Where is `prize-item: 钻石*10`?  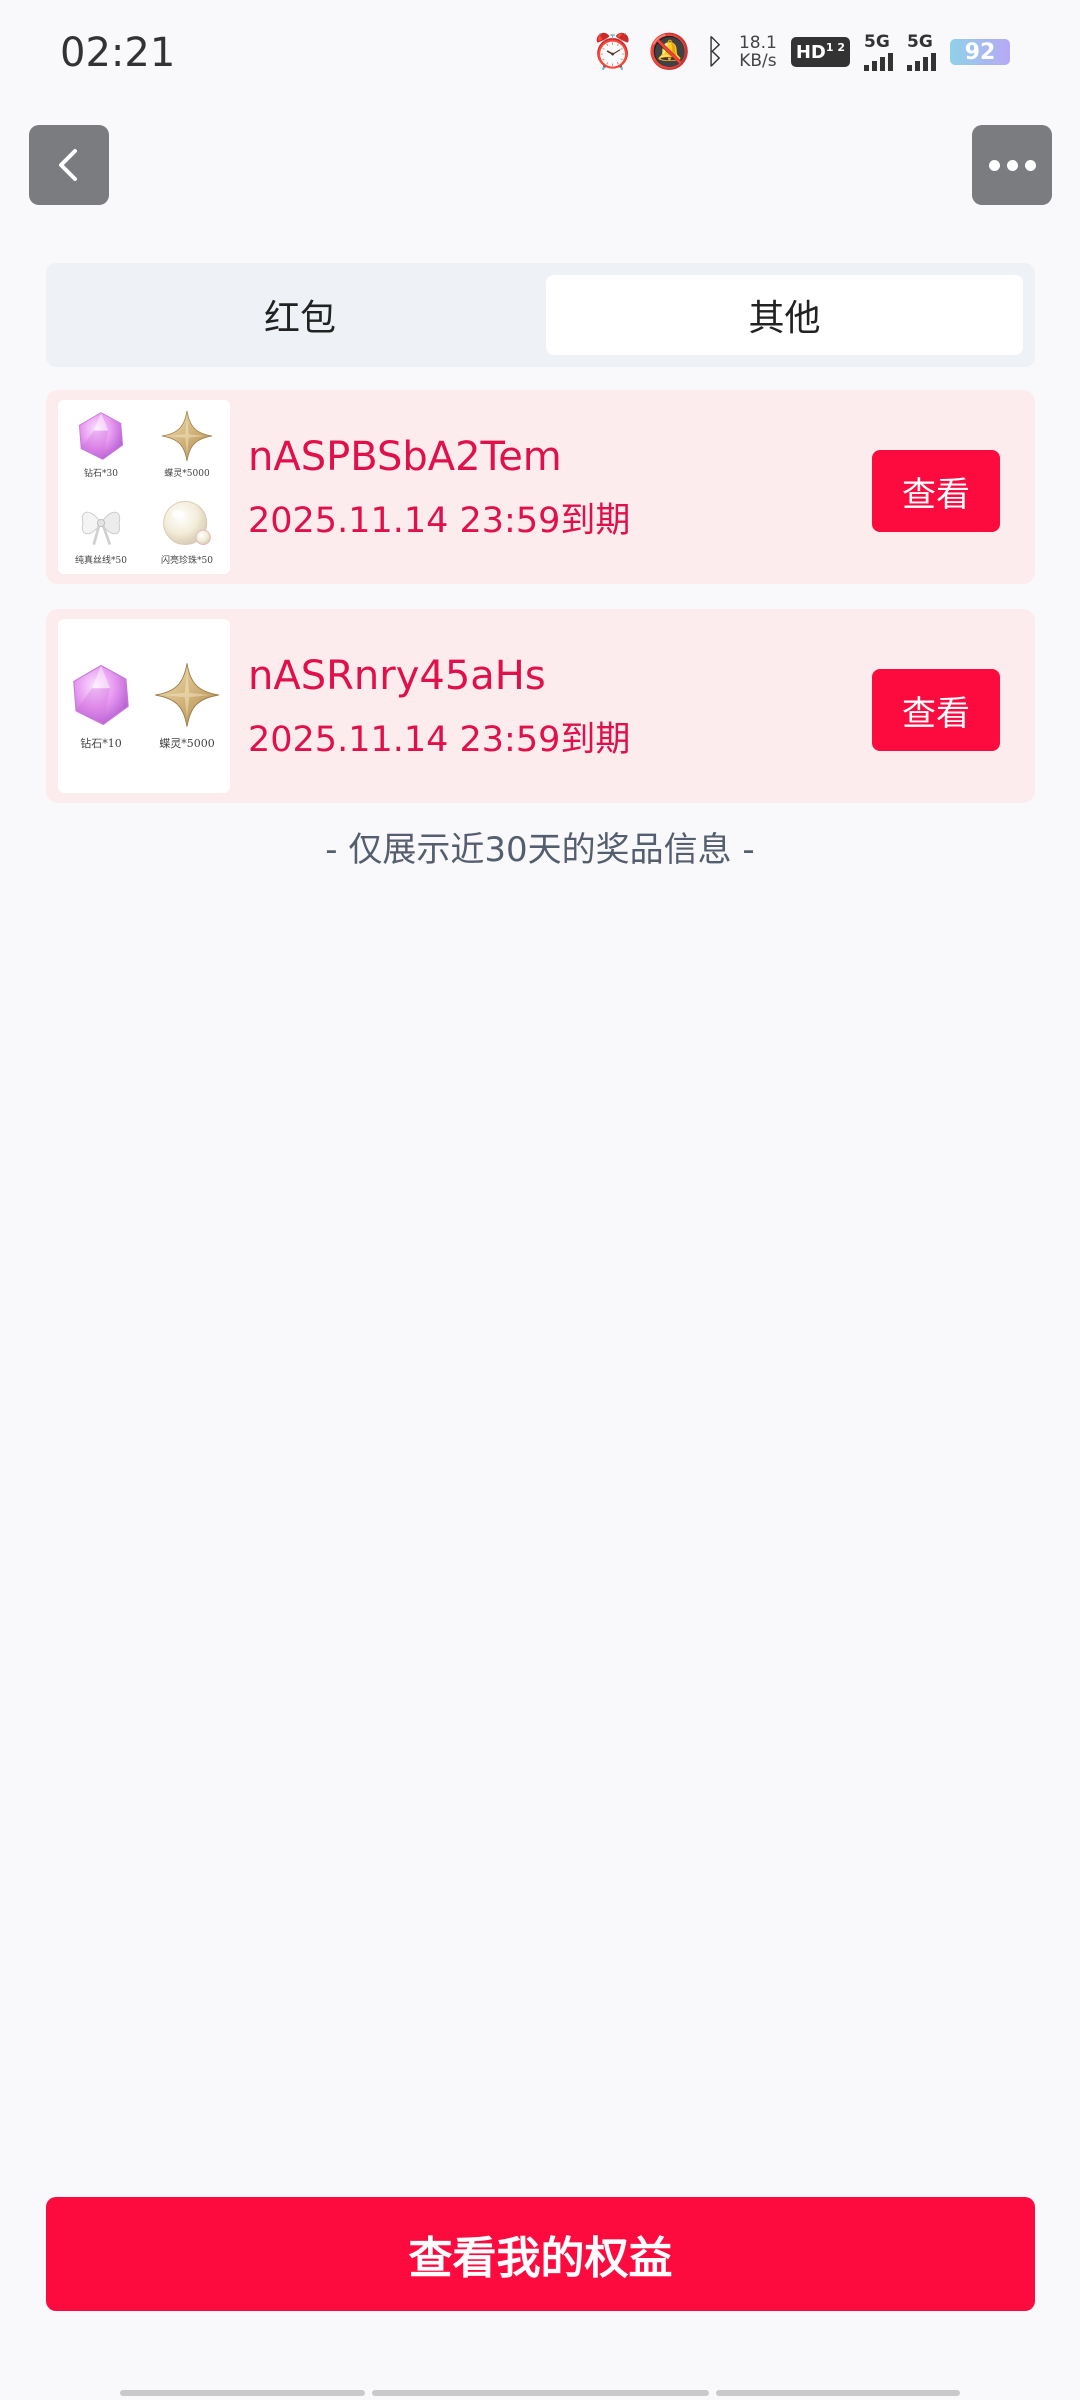 prize-item: 钻石*10 is located at coordinates (101, 706).